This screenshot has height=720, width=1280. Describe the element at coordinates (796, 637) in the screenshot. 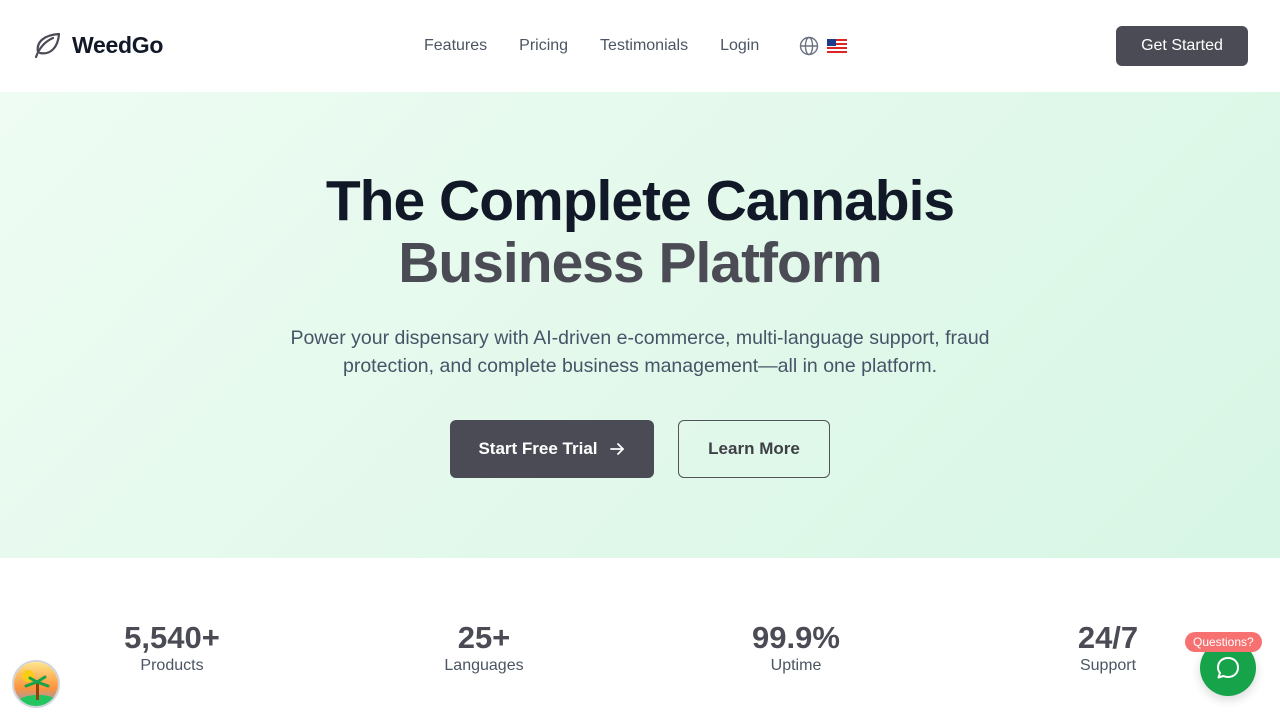

I see `stat-value: 99.9%` at that location.